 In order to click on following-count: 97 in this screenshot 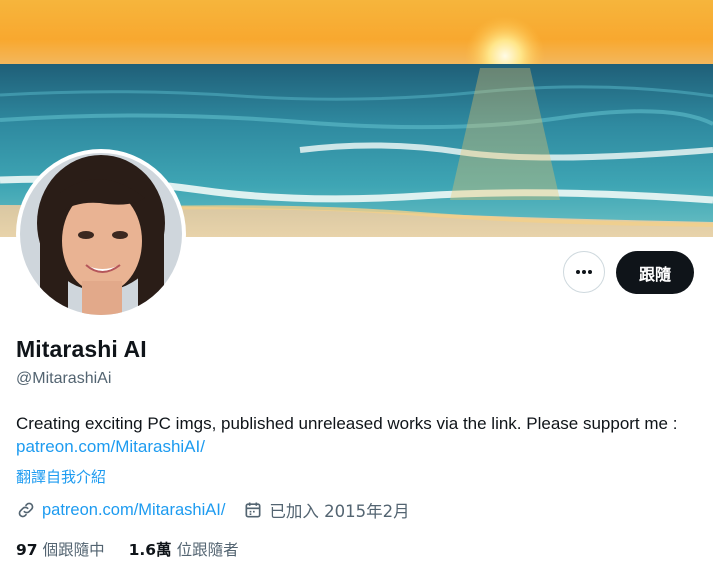, I will do `click(27, 550)`.